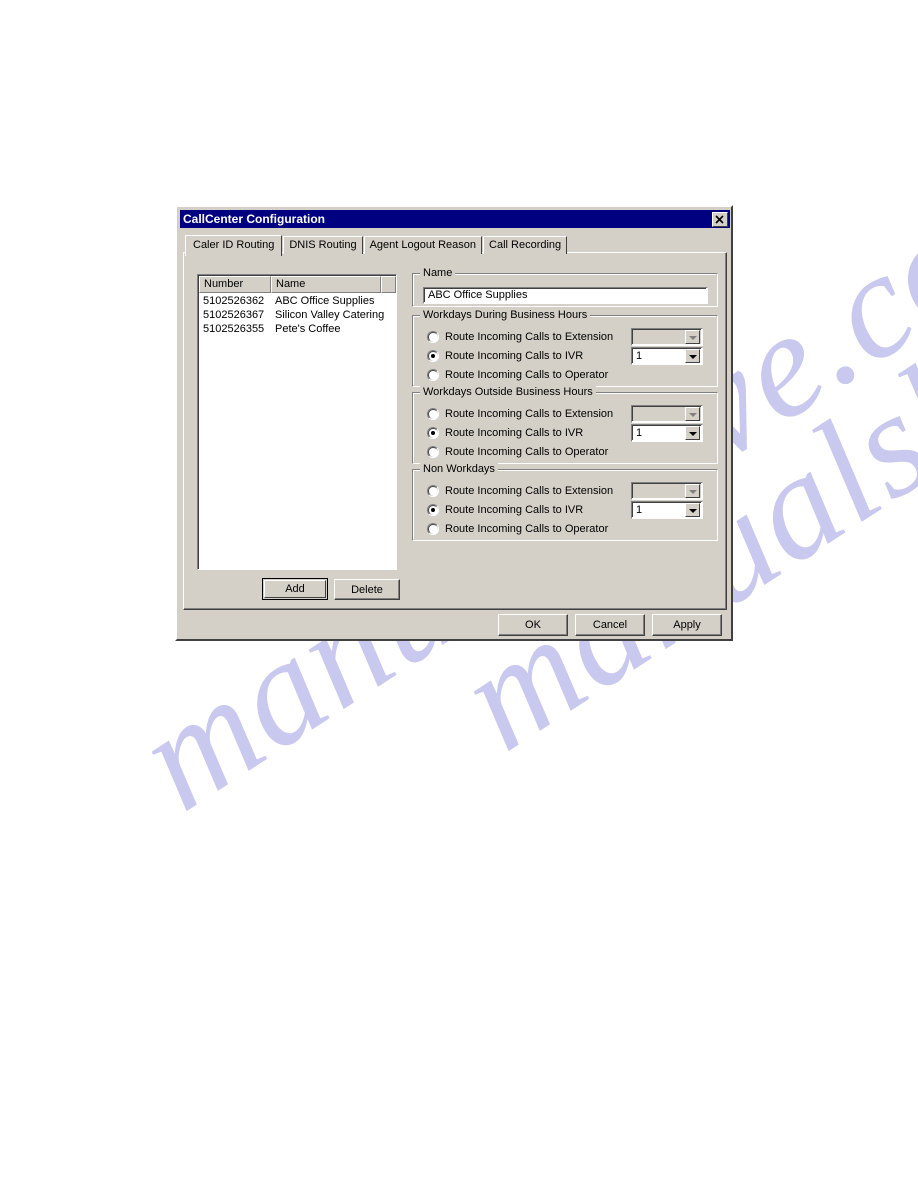 The image size is (918, 1188). I want to click on table-row: 5102526367 Silicon Valley Catering, so click(297, 315).